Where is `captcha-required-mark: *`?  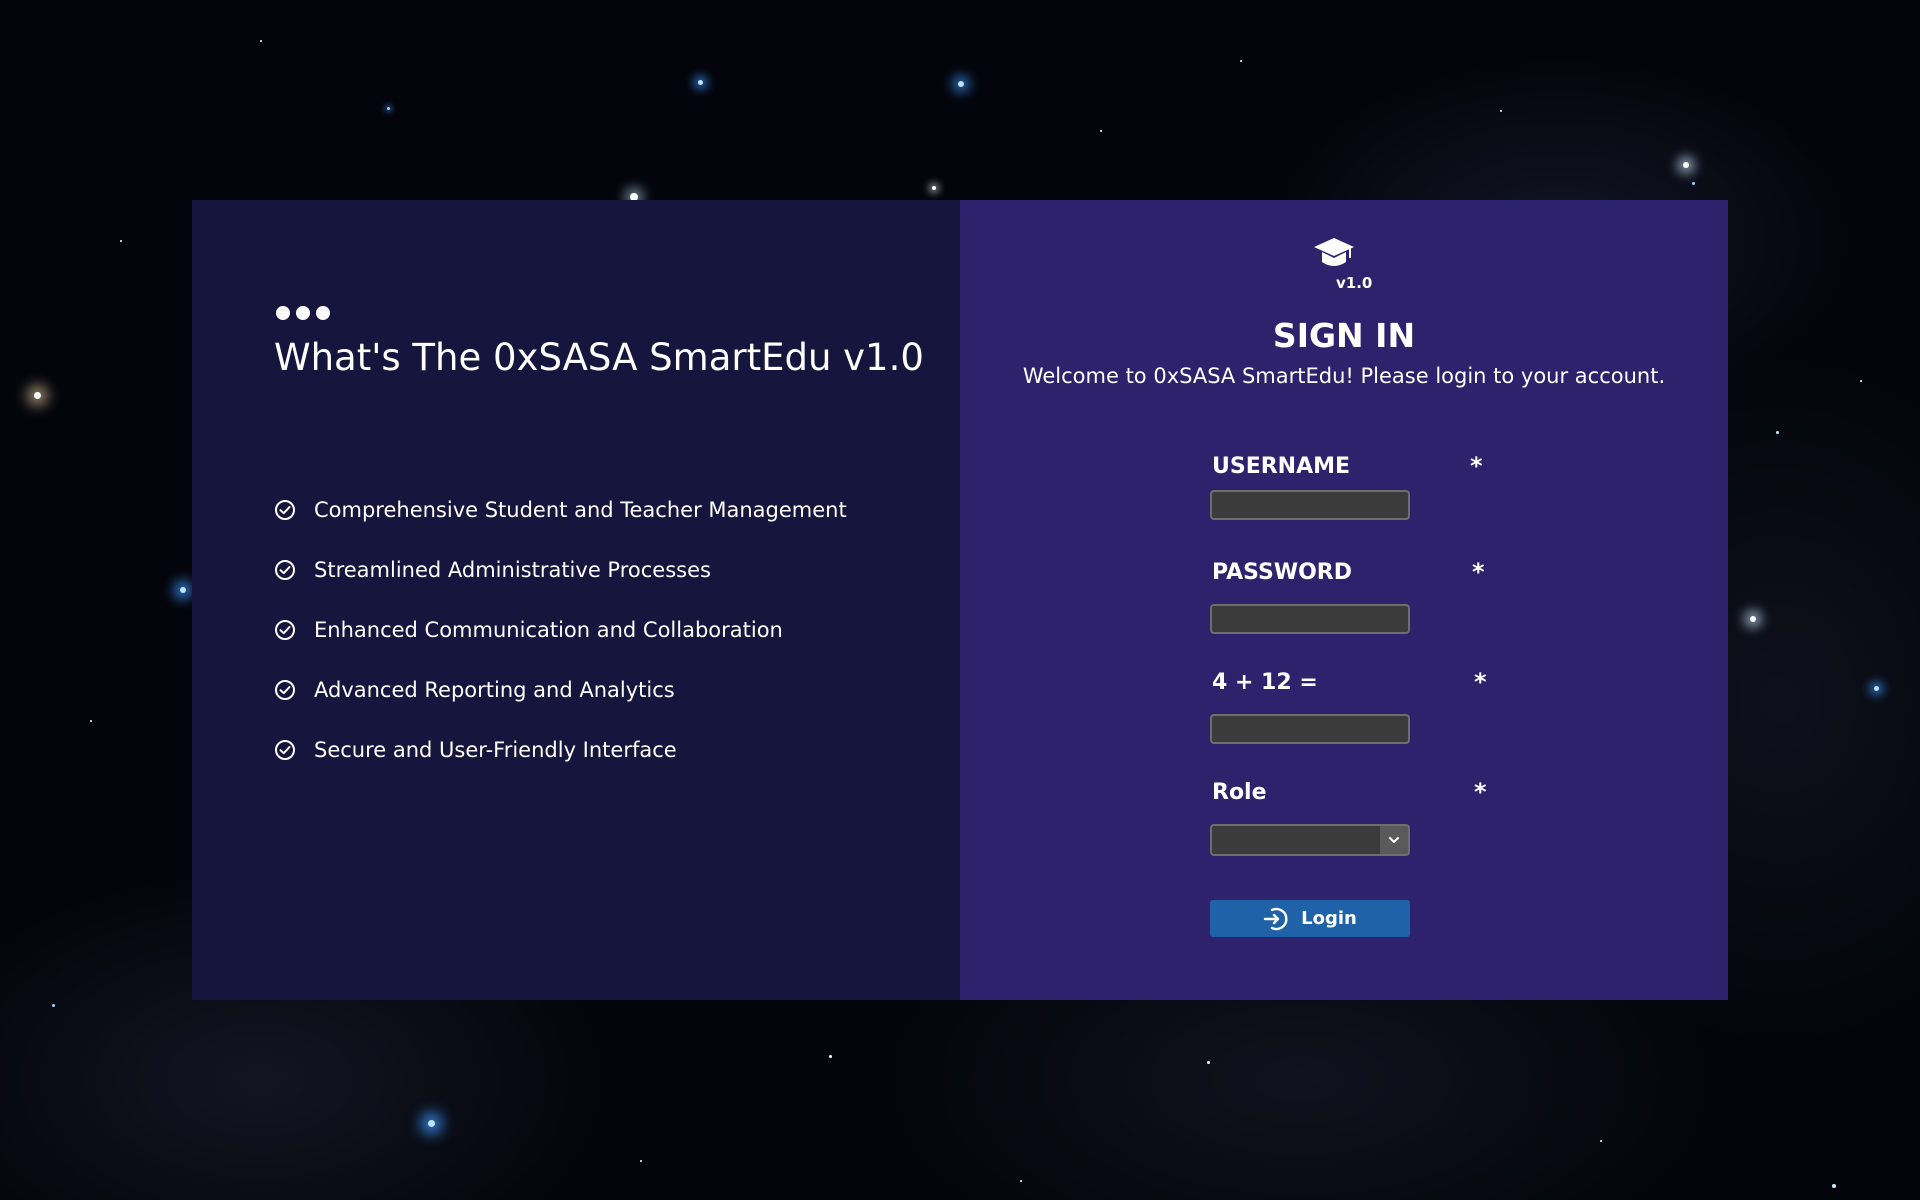 captcha-required-mark: * is located at coordinates (1480, 682).